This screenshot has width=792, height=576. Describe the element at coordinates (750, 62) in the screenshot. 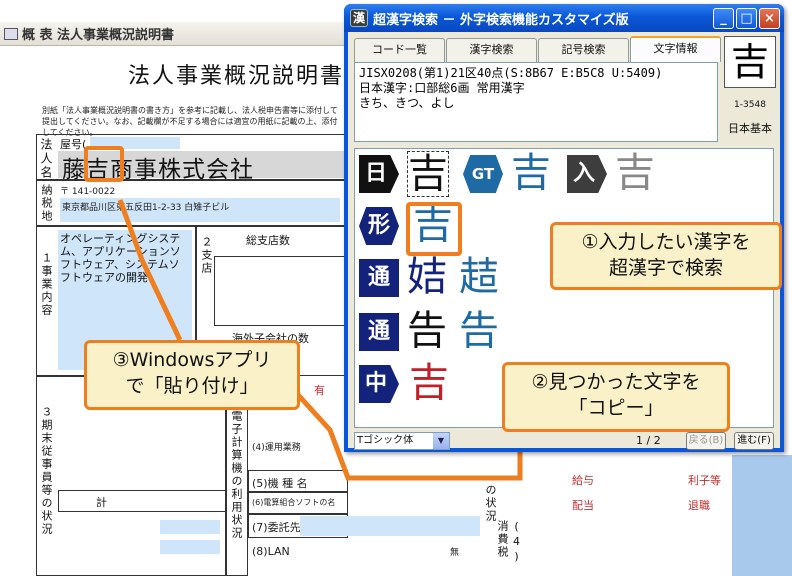

I see `selected-kanji-preview: 吉` at that location.